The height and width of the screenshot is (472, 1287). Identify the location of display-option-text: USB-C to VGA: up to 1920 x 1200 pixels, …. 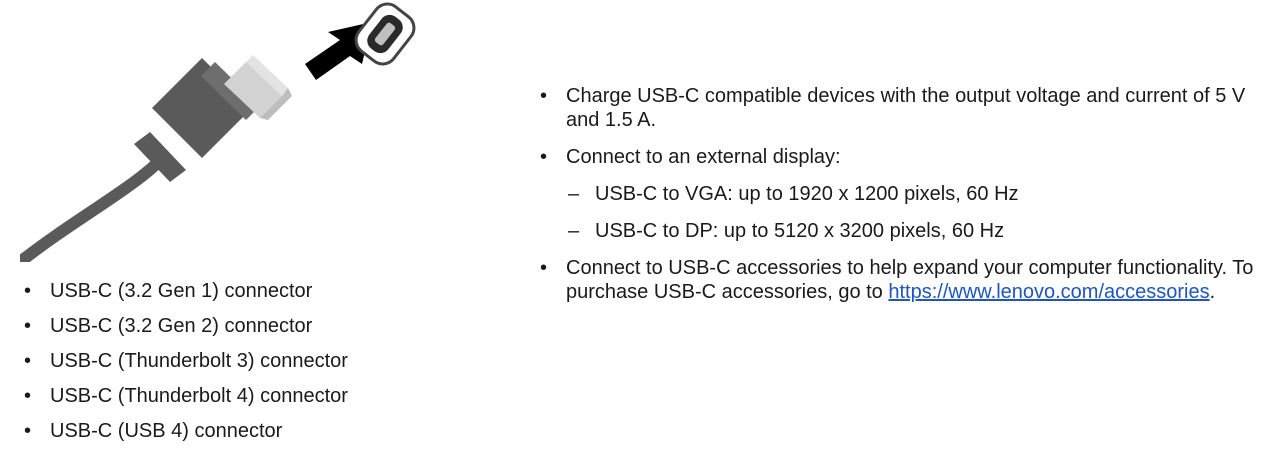
(807, 194).